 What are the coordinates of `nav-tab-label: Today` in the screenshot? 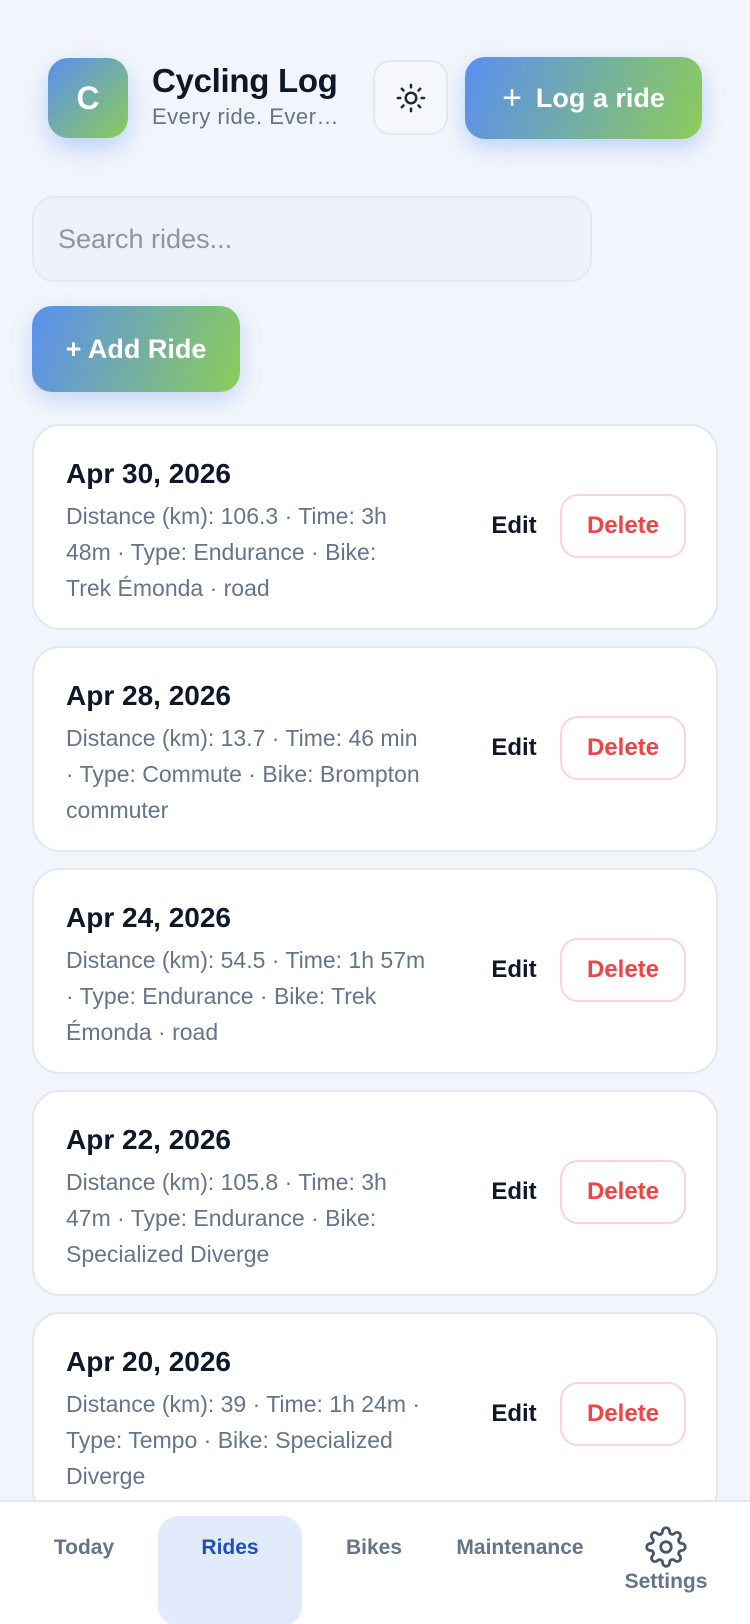 It's located at (84, 1547).